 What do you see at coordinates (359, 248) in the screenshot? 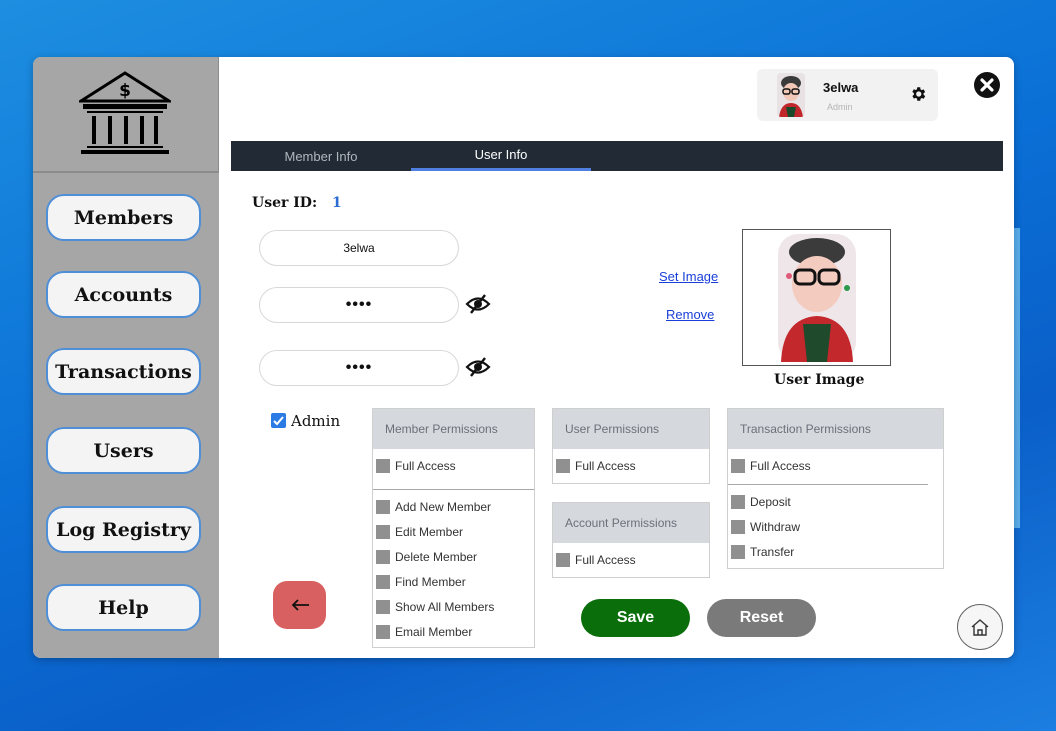
I see `username-field` at bounding box center [359, 248].